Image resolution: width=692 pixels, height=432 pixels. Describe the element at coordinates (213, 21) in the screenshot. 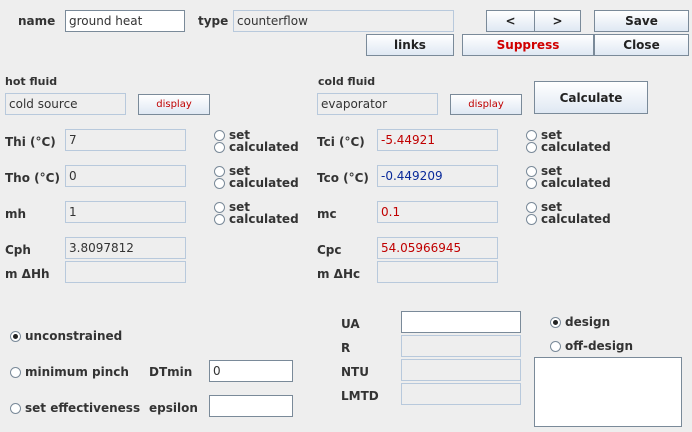

I see `type-label: type` at that location.